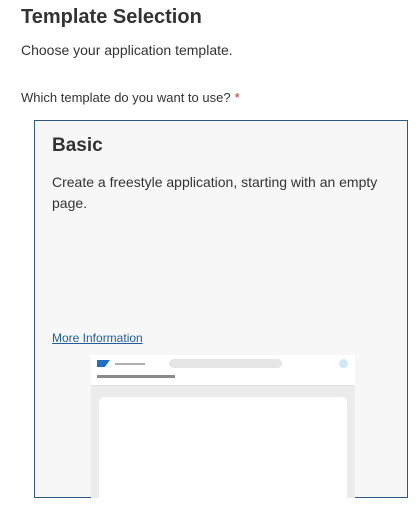 This screenshot has width=417, height=511. Describe the element at coordinates (103, 363) in the screenshot. I see `sap-logo-icon` at that location.